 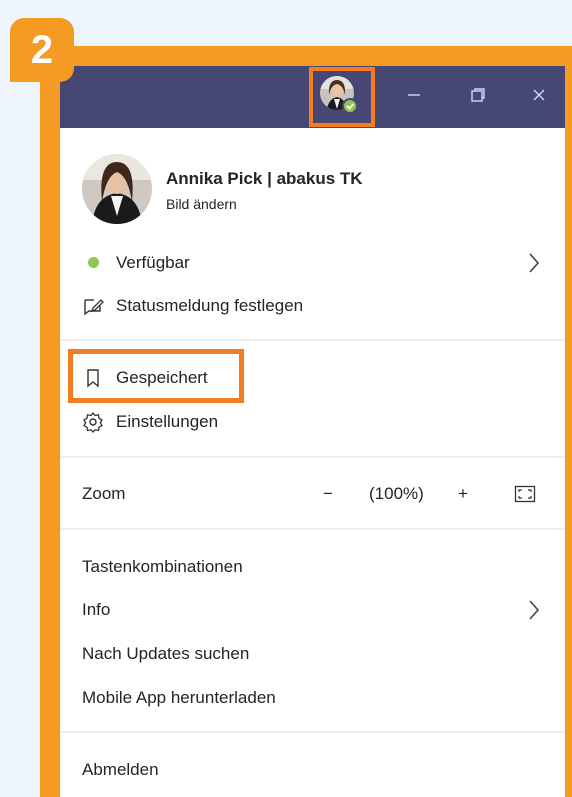 What do you see at coordinates (166, 653) in the screenshot?
I see `check-updates-label: Nach Updates suchen` at bounding box center [166, 653].